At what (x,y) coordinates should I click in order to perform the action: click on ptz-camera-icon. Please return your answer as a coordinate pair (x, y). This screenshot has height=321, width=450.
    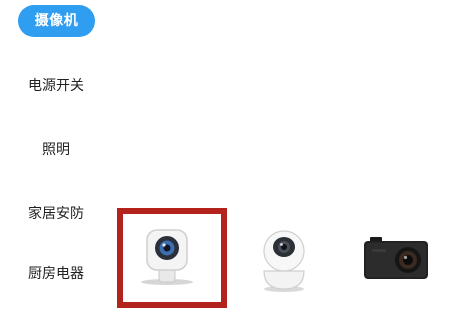
    Looking at the image, I should click on (284, 261).